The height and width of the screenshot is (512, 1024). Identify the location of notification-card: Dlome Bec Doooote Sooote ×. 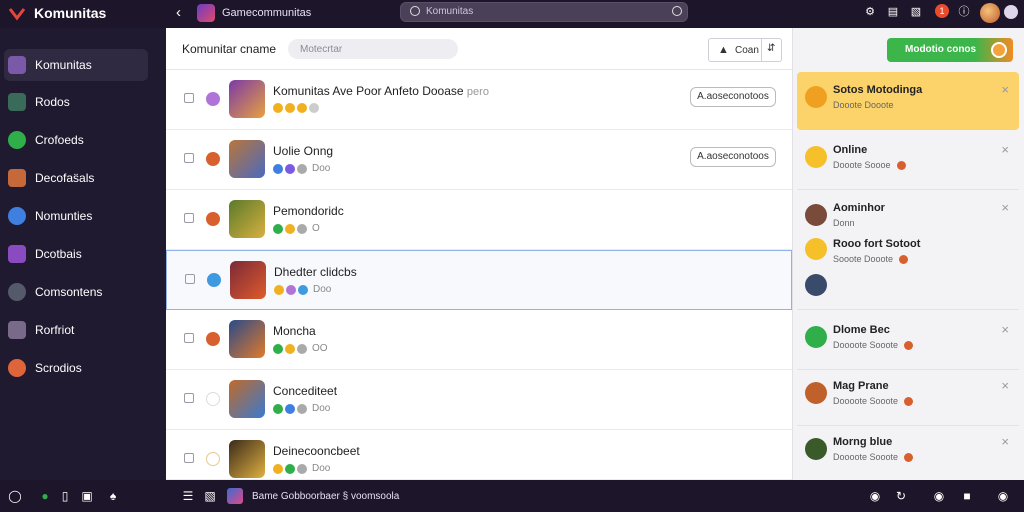
(908, 341).